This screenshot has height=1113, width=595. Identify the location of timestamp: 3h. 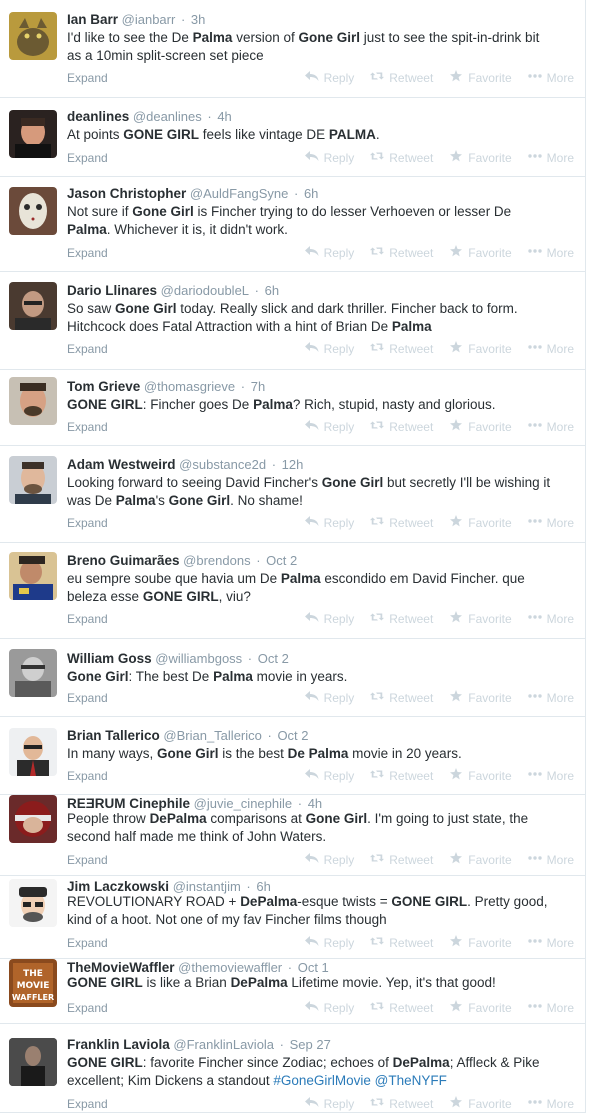
(198, 19).